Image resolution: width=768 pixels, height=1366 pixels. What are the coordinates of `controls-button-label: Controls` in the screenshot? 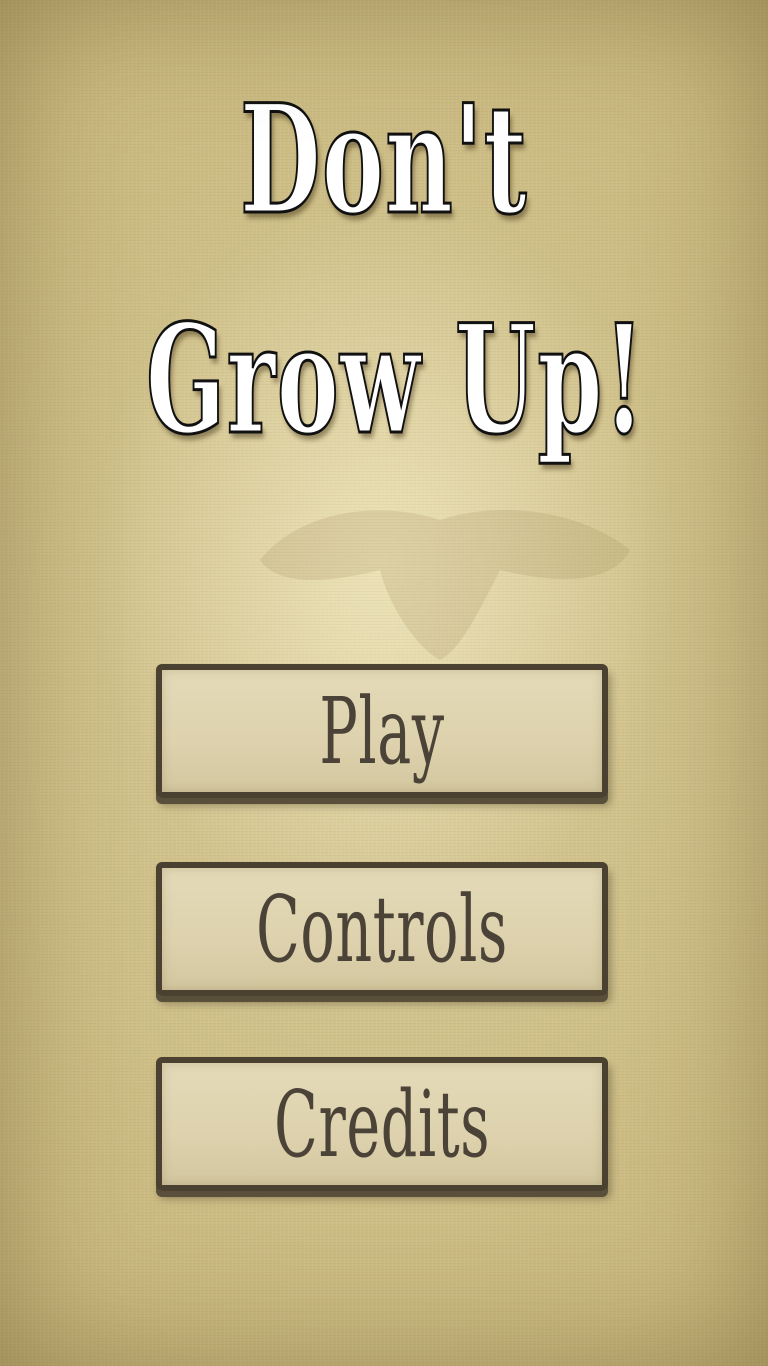 It's located at (382, 929).